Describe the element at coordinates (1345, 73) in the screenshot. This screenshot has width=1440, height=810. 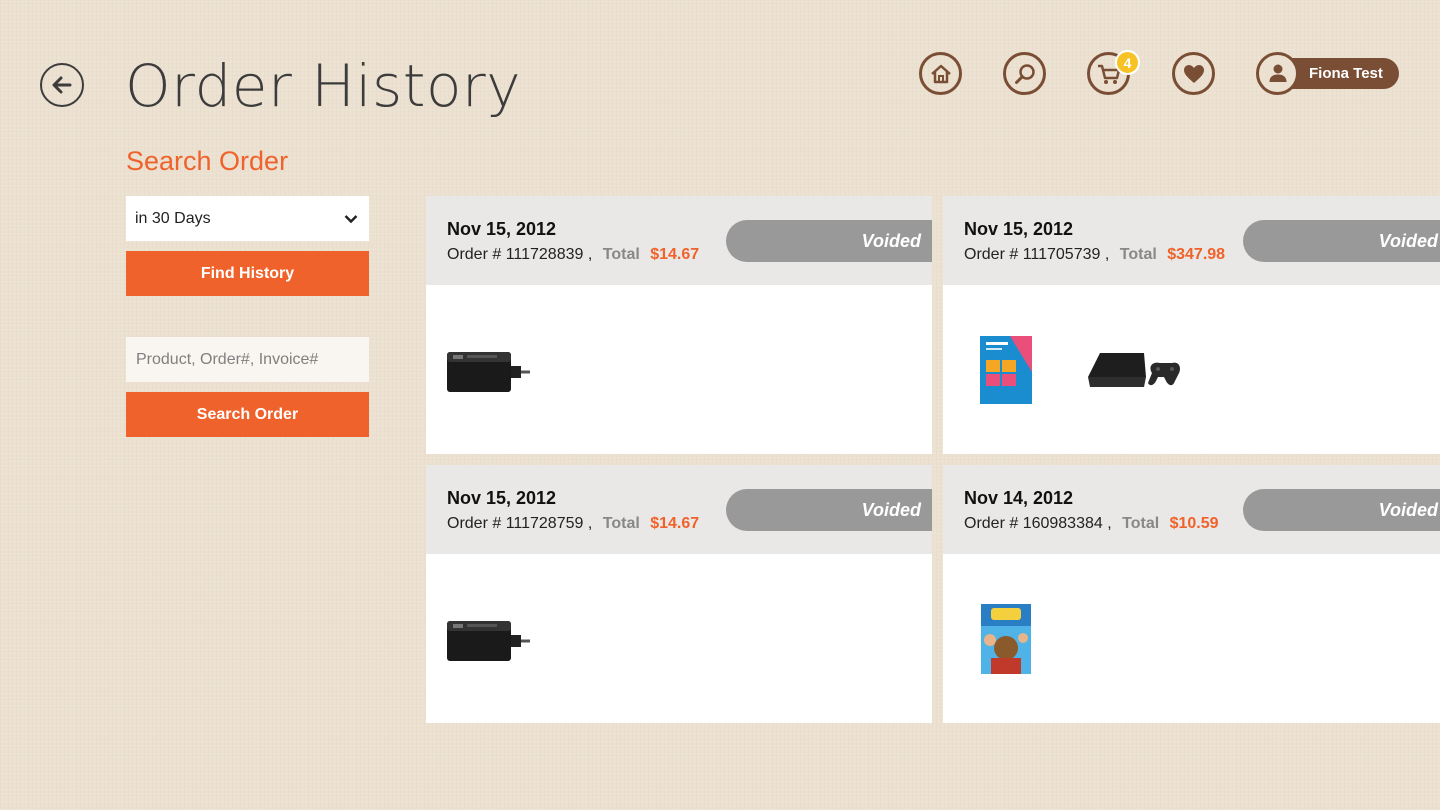
I see `user-name: Fiona Test` at that location.